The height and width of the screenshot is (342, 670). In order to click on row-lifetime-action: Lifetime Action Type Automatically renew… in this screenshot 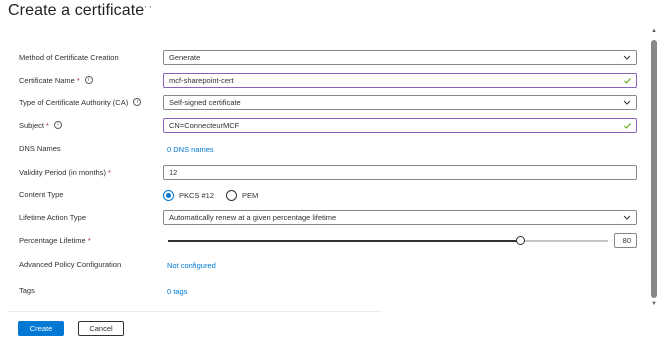, I will do `click(324, 218)`.